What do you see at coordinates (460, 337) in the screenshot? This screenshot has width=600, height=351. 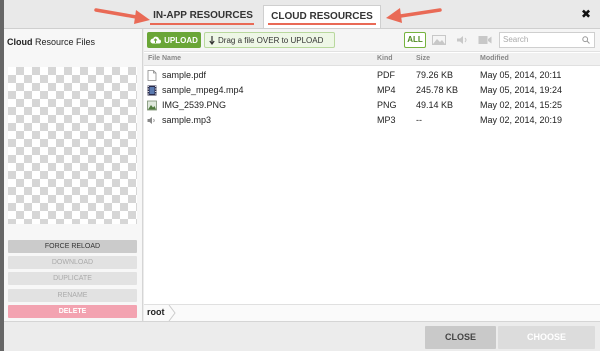 I see `close-button: CLOSE` at bounding box center [460, 337].